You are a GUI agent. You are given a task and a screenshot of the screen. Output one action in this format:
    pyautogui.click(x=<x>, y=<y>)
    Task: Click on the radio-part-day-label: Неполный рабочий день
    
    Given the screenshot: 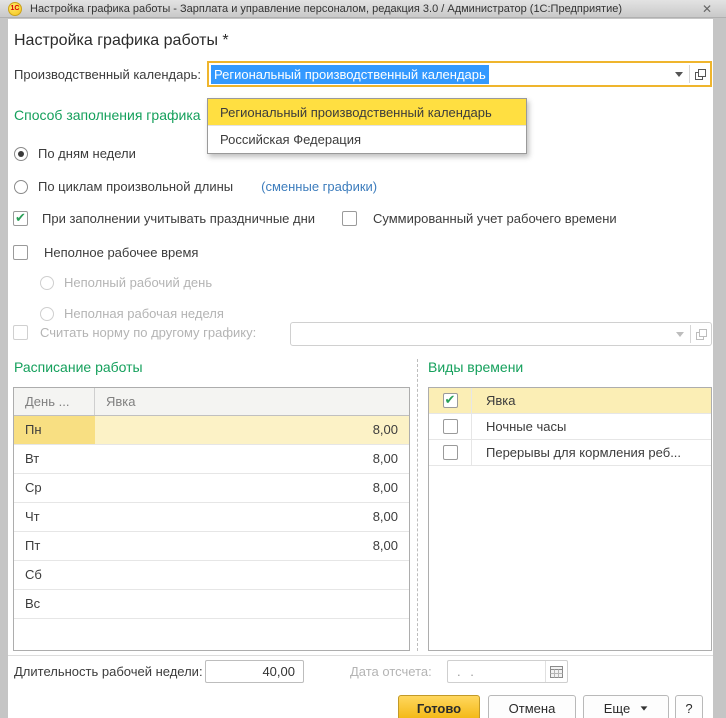 What is the action you would take?
    pyautogui.click(x=138, y=282)
    